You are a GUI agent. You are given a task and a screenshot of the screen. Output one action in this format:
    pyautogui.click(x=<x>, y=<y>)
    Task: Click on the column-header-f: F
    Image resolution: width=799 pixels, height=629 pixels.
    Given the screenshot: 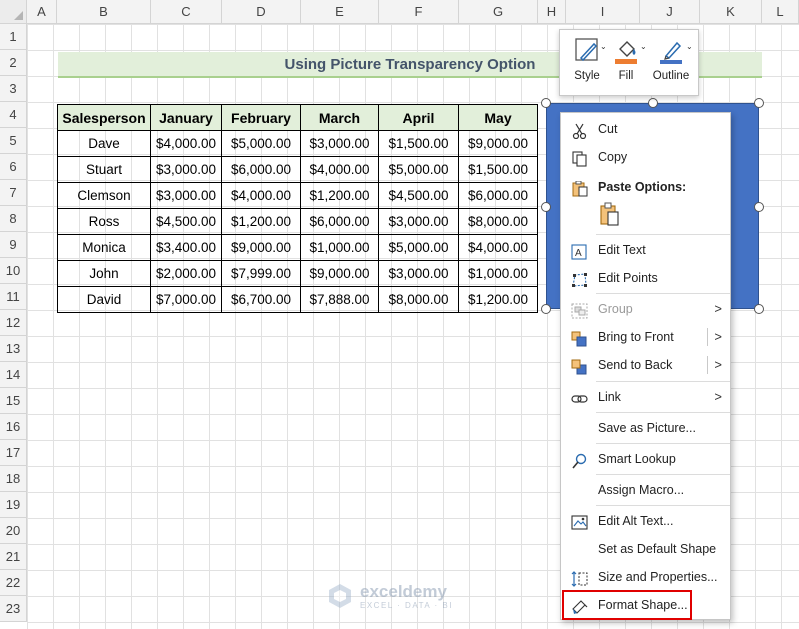 What is the action you would take?
    pyautogui.click(x=419, y=12)
    